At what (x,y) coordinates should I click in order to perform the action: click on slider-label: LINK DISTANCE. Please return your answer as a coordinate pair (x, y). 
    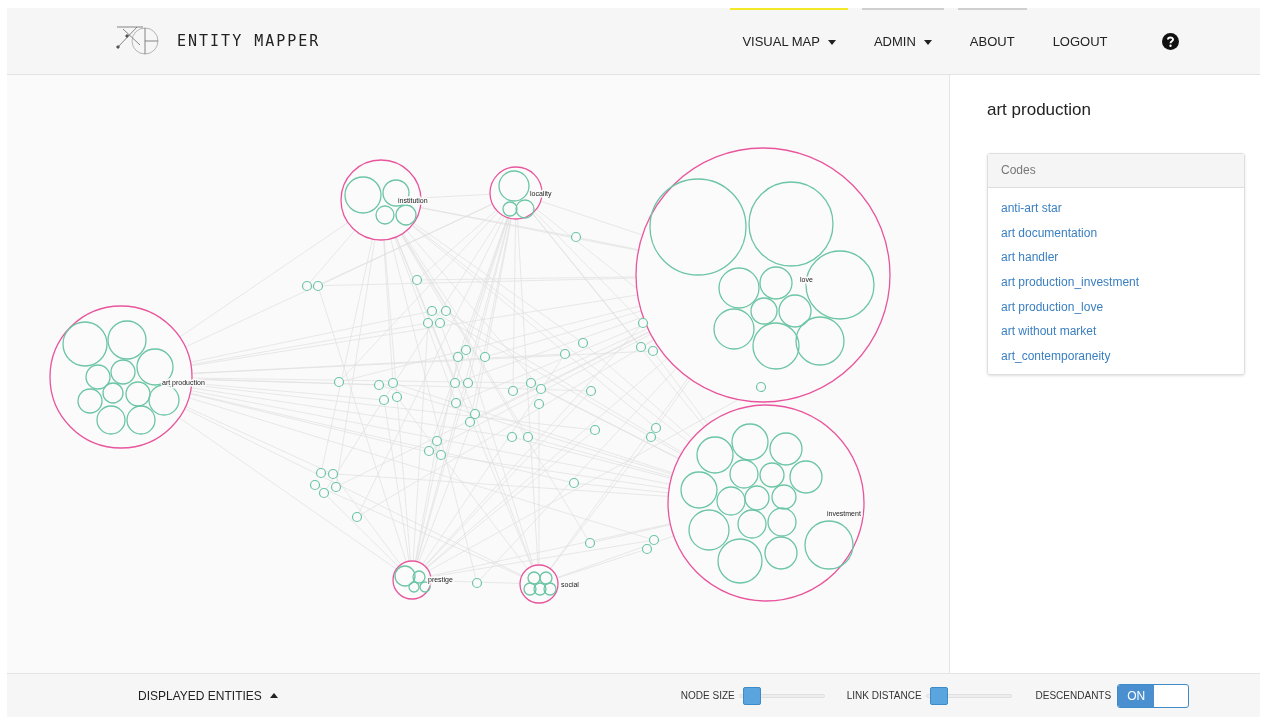
    Looking at the image, I should click on (884, 696).